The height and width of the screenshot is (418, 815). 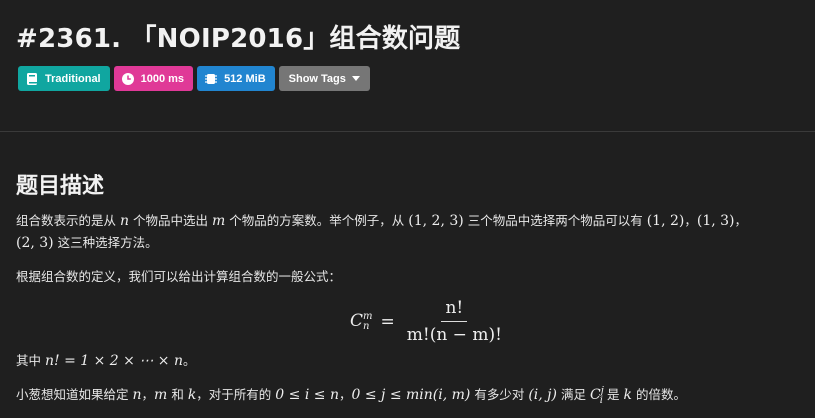 What do you see at coordinates (245, 78) in the screenshot?
I see `memory-limit-label: 512 MiB` at bounding box center [245, 78].